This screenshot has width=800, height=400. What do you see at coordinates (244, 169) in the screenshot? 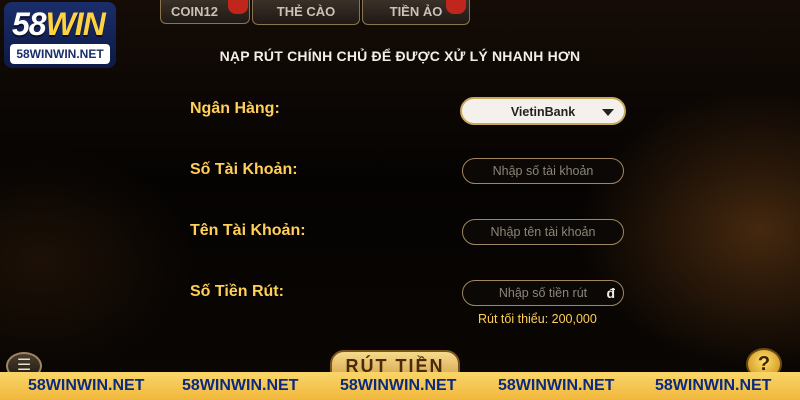
I see `account-number-label: Số Tài Khoản:` at bounding box center [244, 169].